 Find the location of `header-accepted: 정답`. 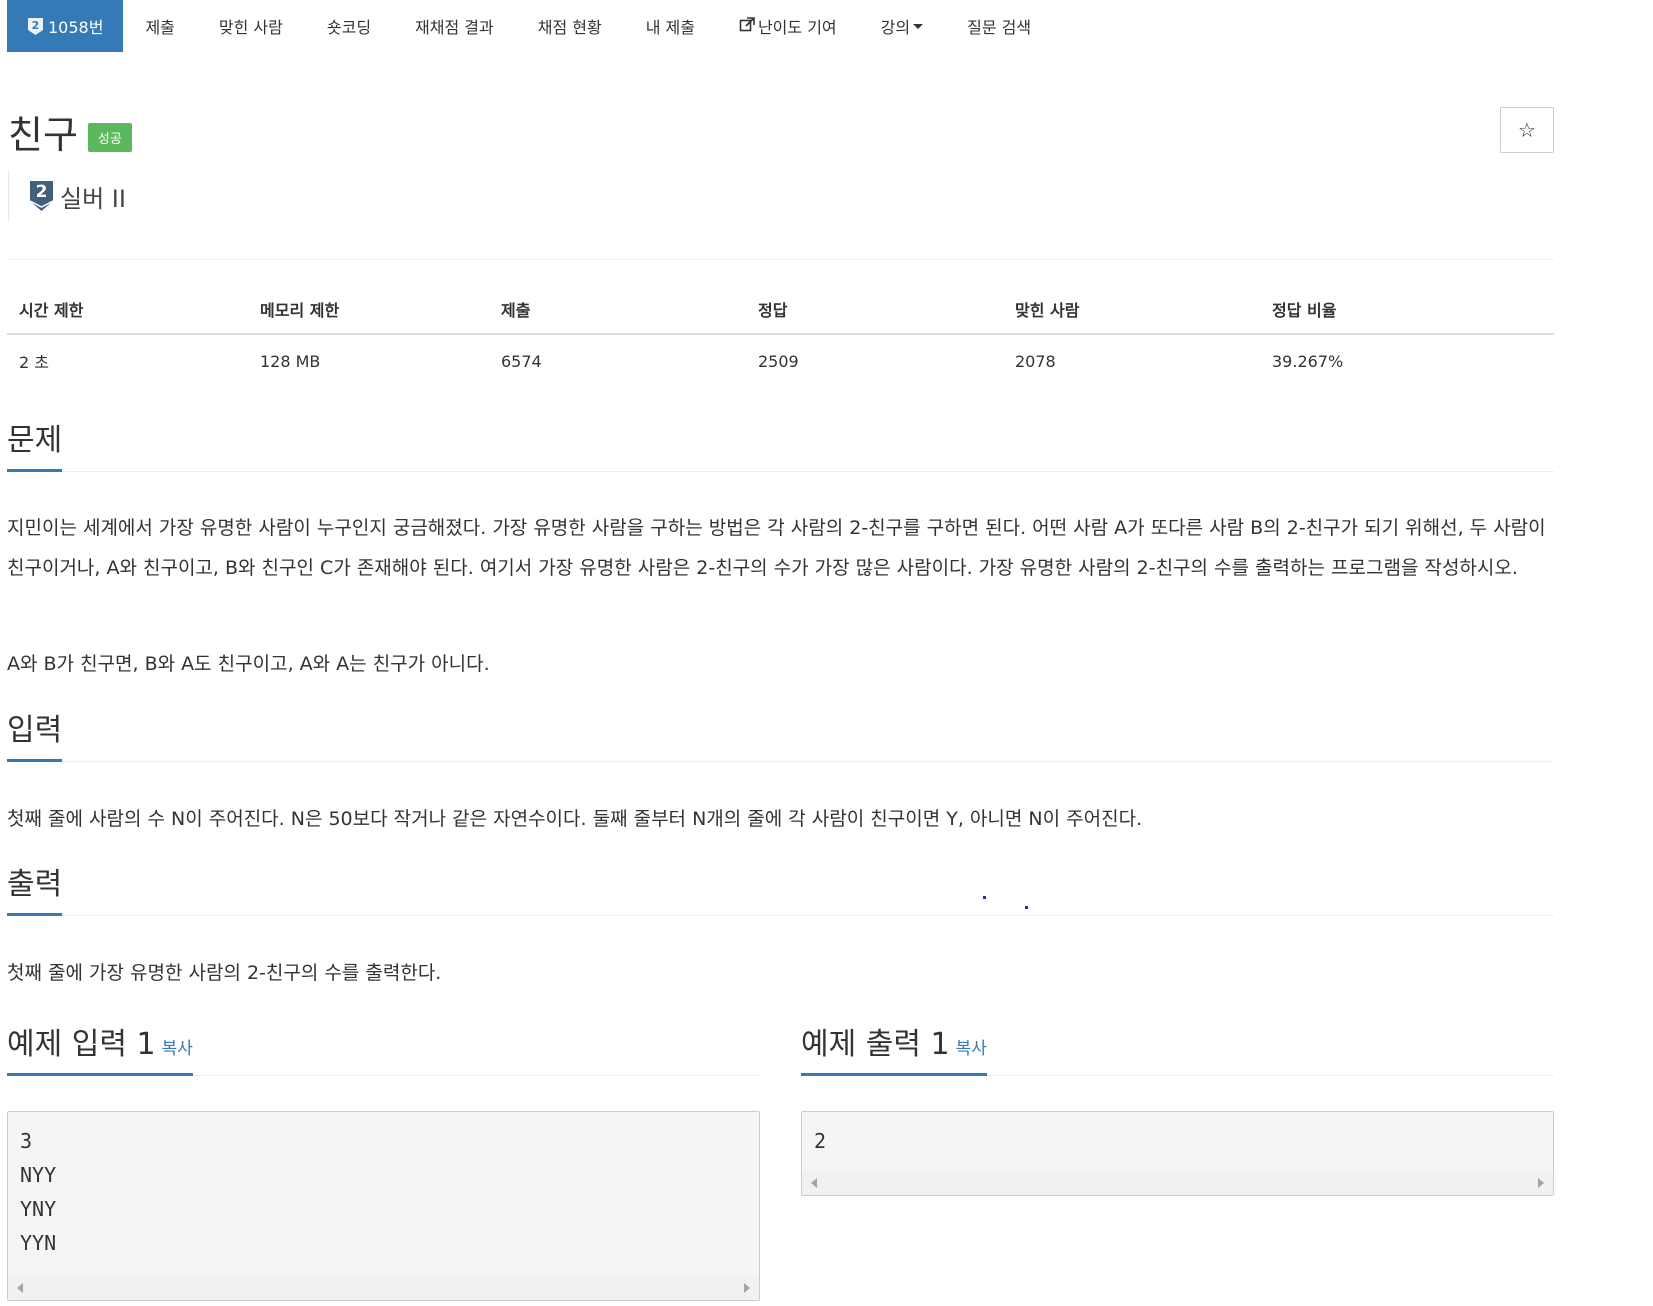

header-accepted: 정답 is located at coordinates (874, 312).